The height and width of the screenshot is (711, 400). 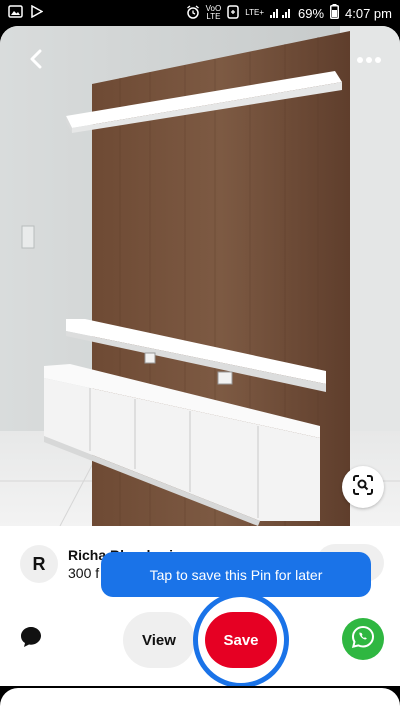 What do you see at coordinates (254, 12) in the screenshot?
I see `lte-plus-label: LTE+` at bounding box center [254, 12].